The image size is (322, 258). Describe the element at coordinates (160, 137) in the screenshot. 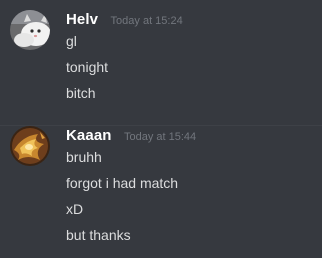

I see `timestamp: Today at 15:44` at that location.